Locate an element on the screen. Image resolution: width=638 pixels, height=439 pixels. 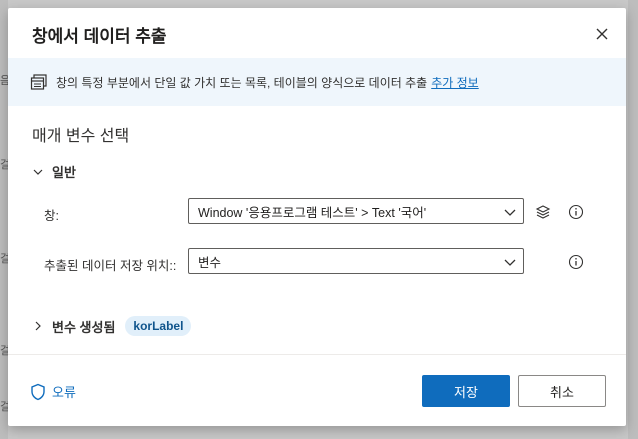
store-select-value: 변수 is located at coordinates (210, 262).